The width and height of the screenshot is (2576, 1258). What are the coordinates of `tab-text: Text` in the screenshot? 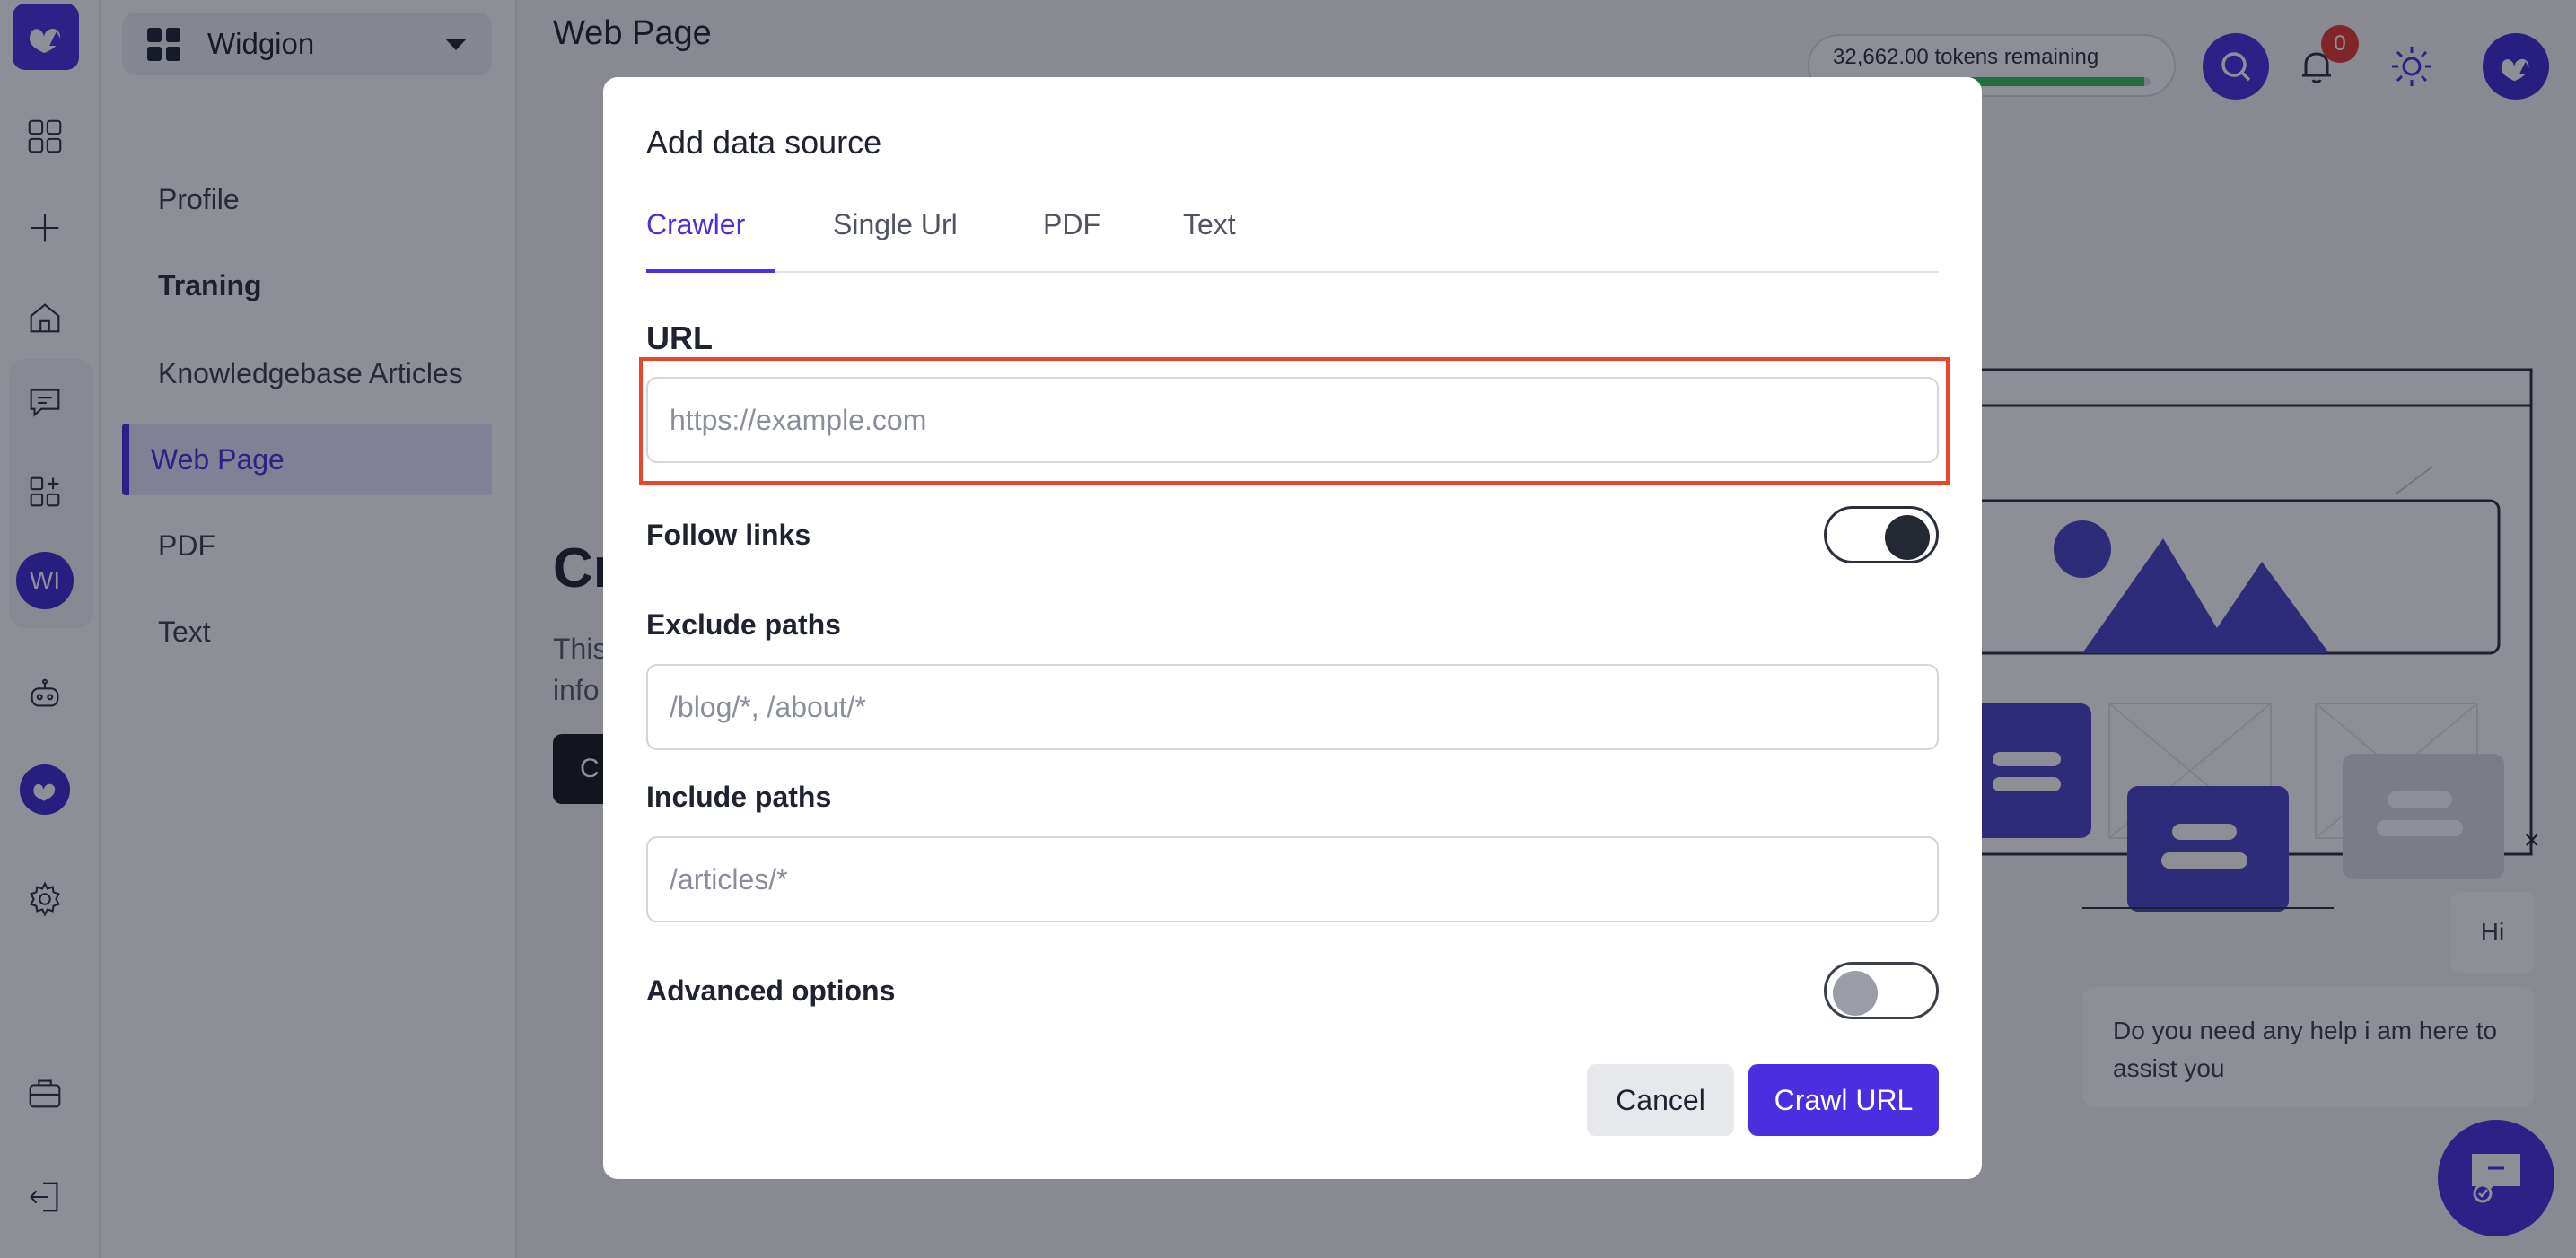 It's located at (1209, 241).